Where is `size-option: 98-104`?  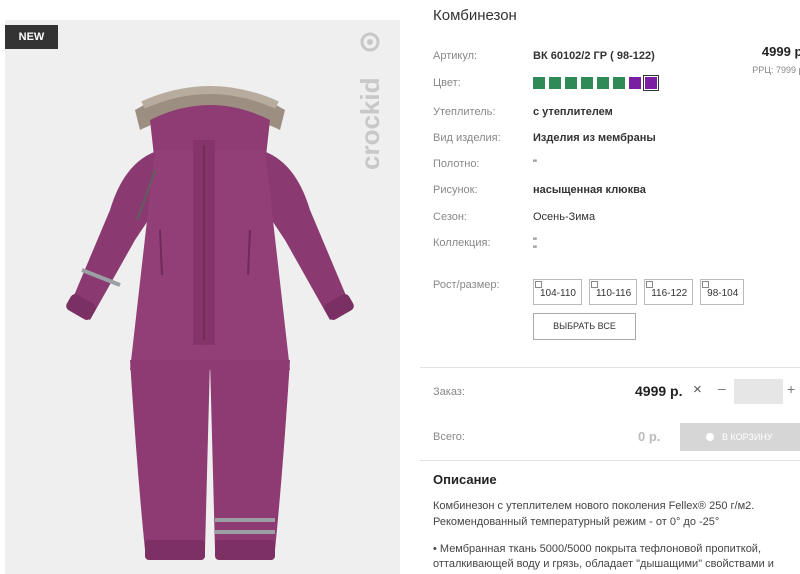
size-option: 98-104 is located at coordinates (722, 292).